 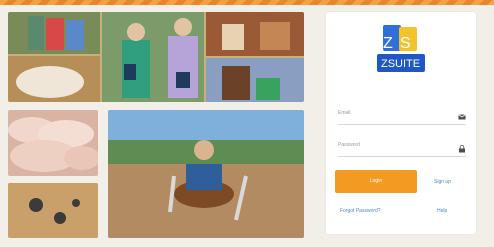 I want to click on password-field: Password, so click(x=402, y=147).